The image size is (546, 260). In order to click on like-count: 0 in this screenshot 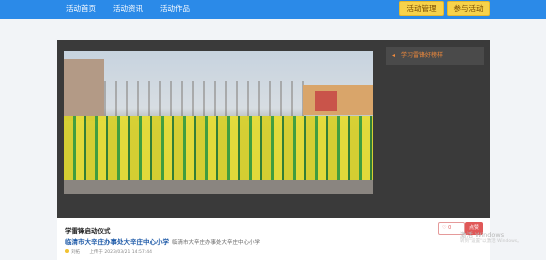, I will do `click(450, 228)`.